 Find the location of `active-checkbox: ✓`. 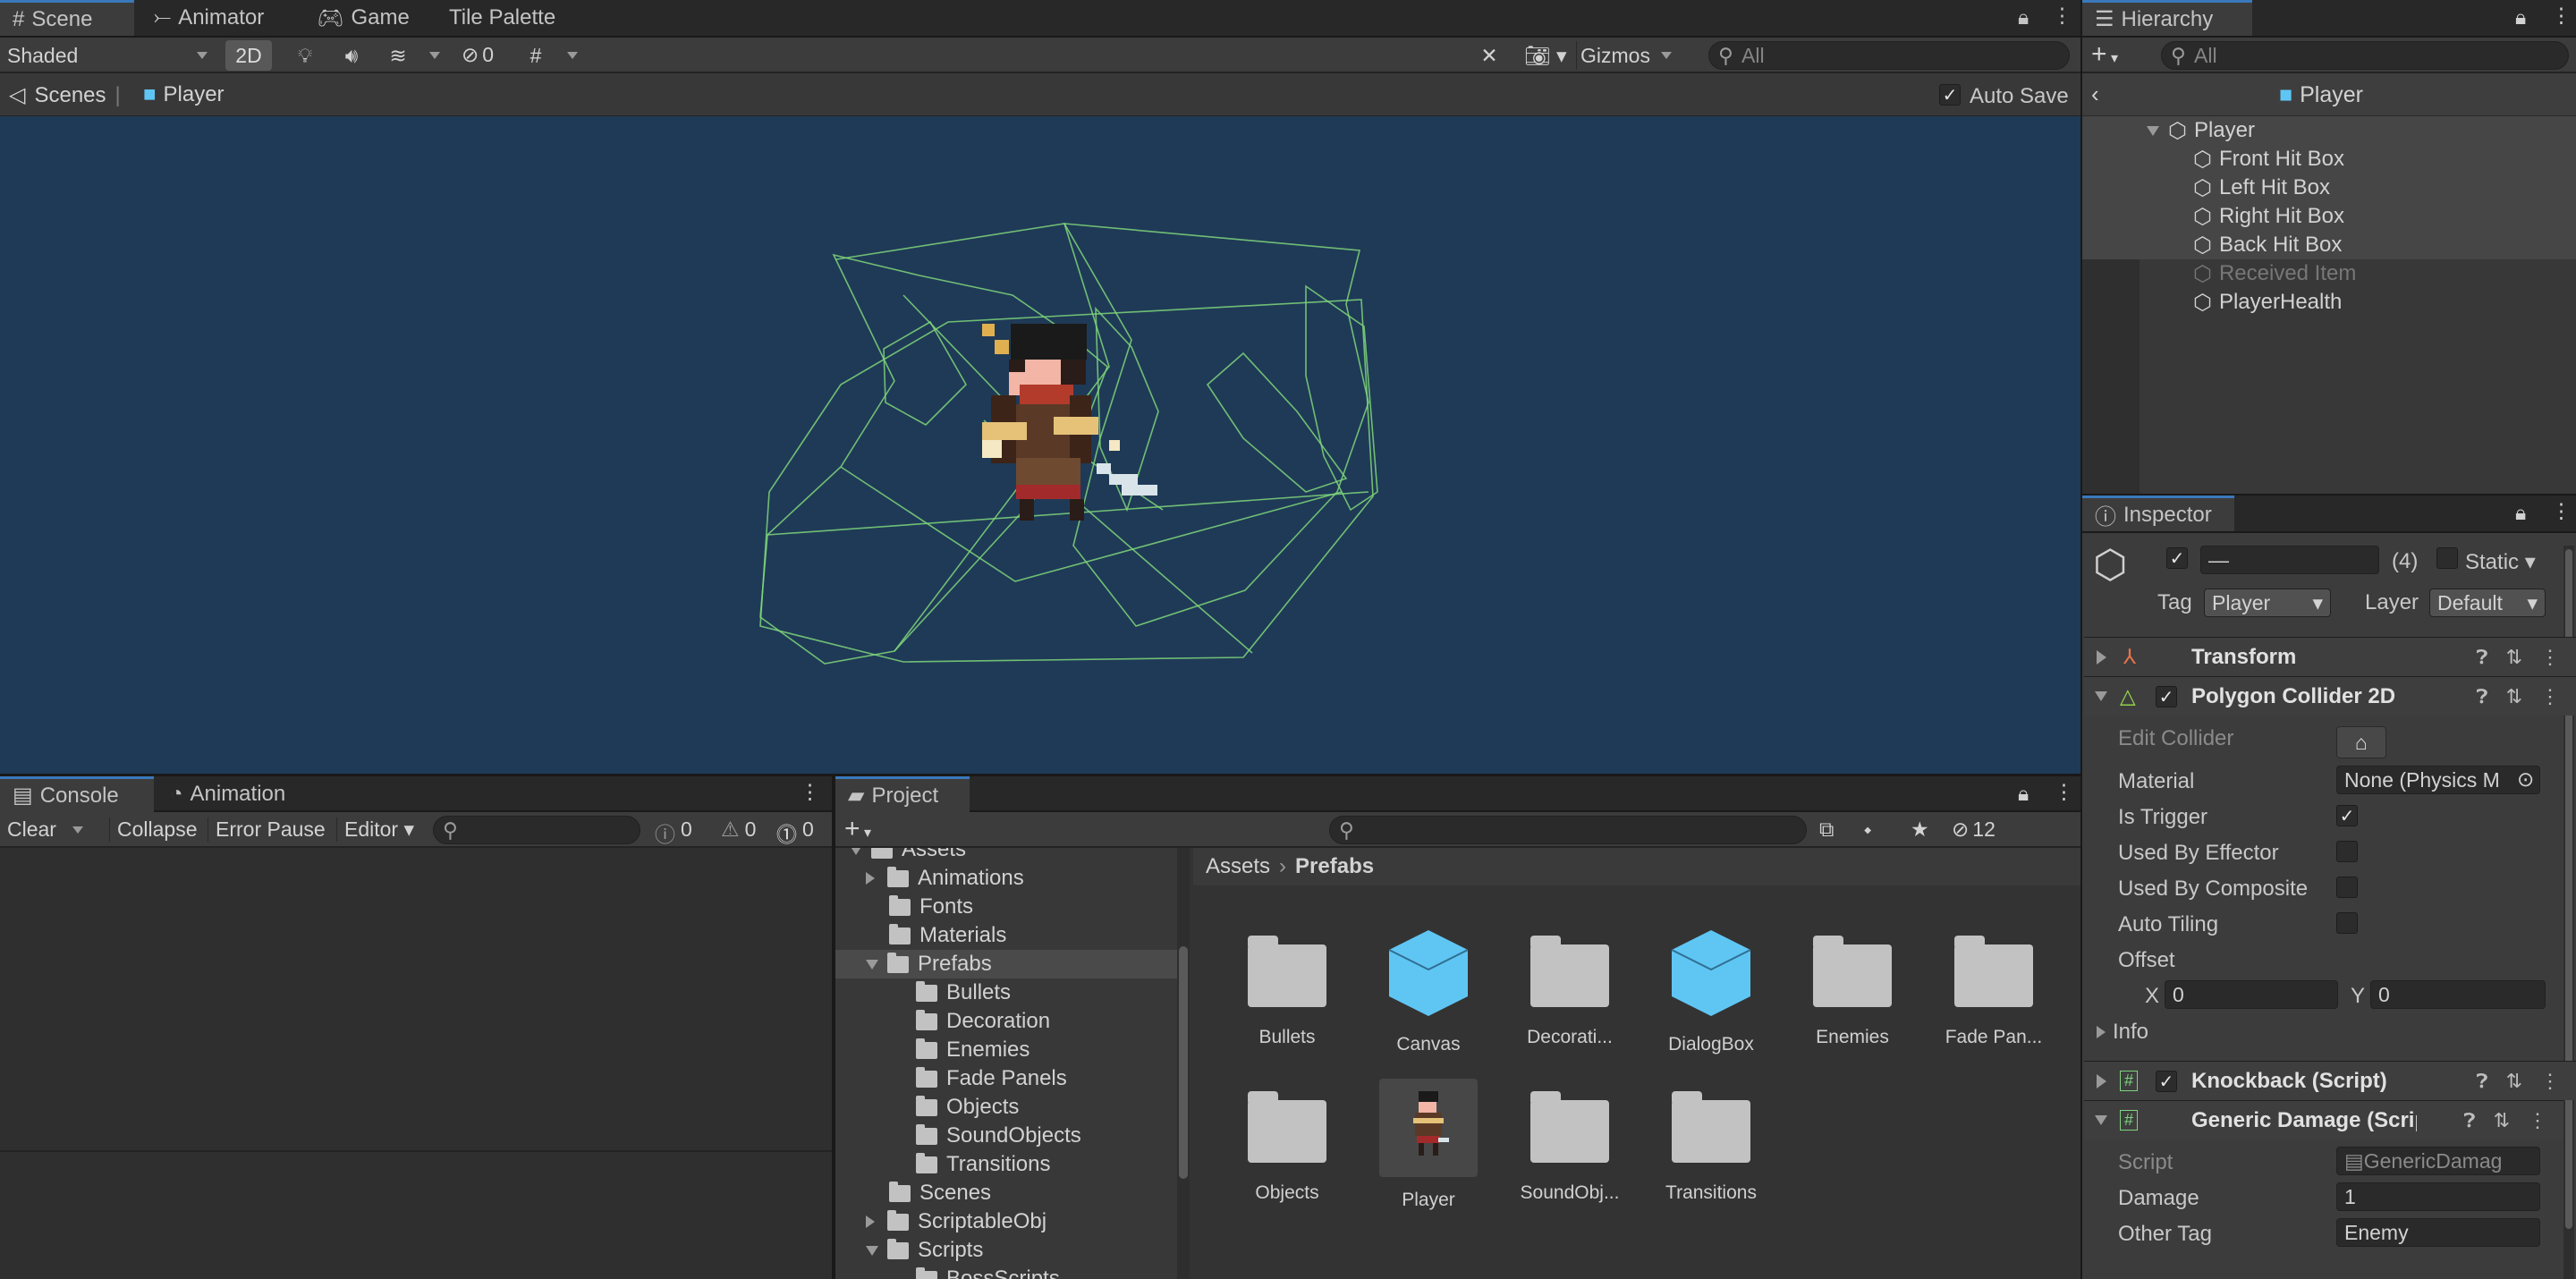

active-checkbox: ✓ is located at coordinates (2177, 558).